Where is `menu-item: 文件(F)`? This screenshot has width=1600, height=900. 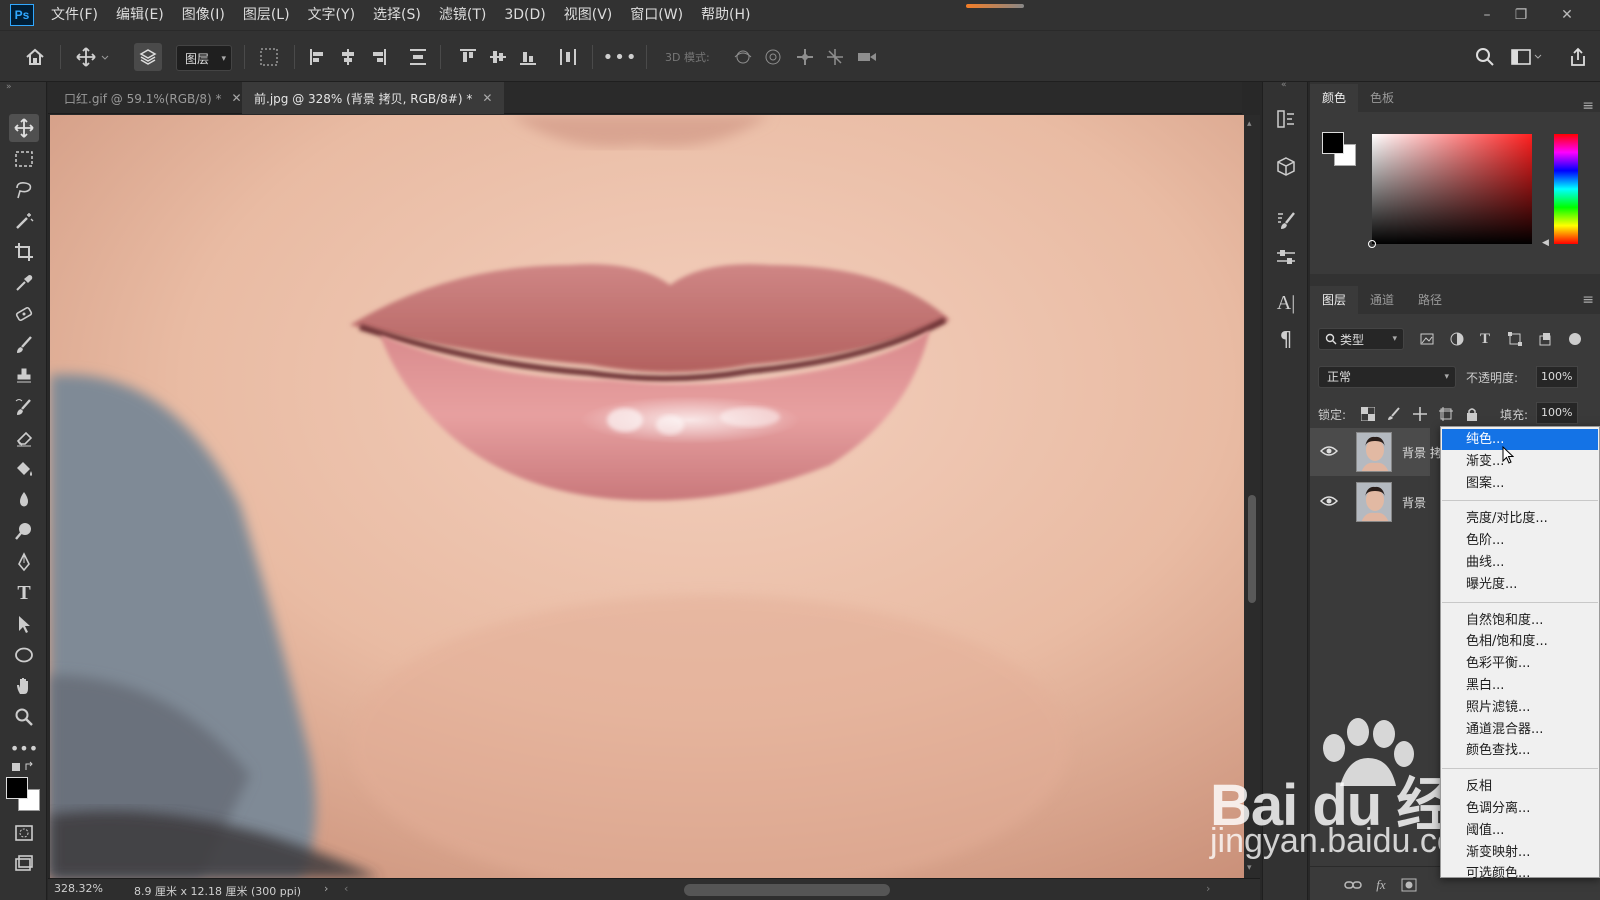
menu-item: 文件(F) is located at coordinates (74, 15).